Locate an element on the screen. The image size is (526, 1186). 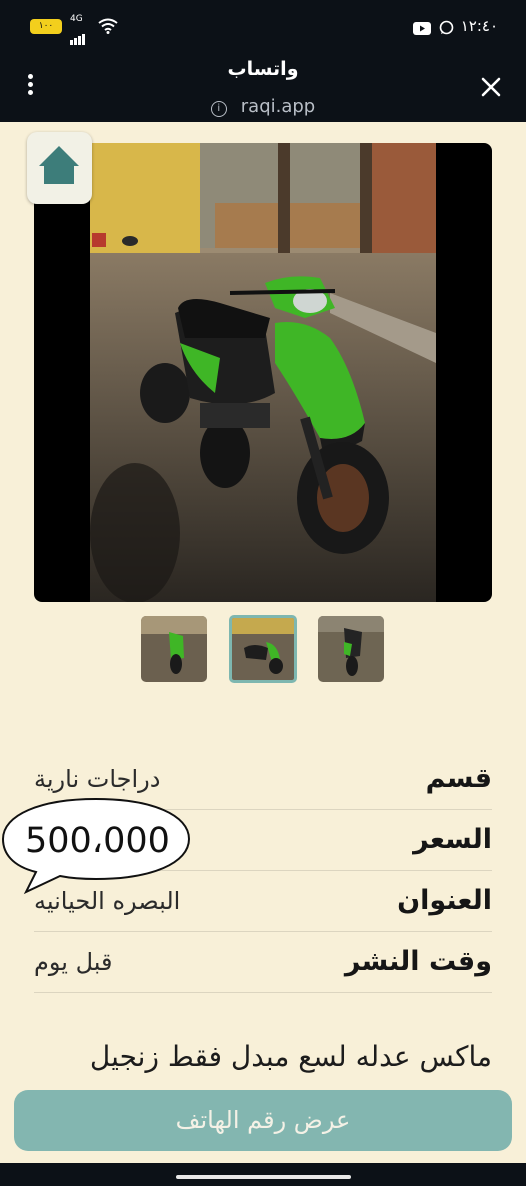
detail-label: العنوان is located at coordinates (444, 900).